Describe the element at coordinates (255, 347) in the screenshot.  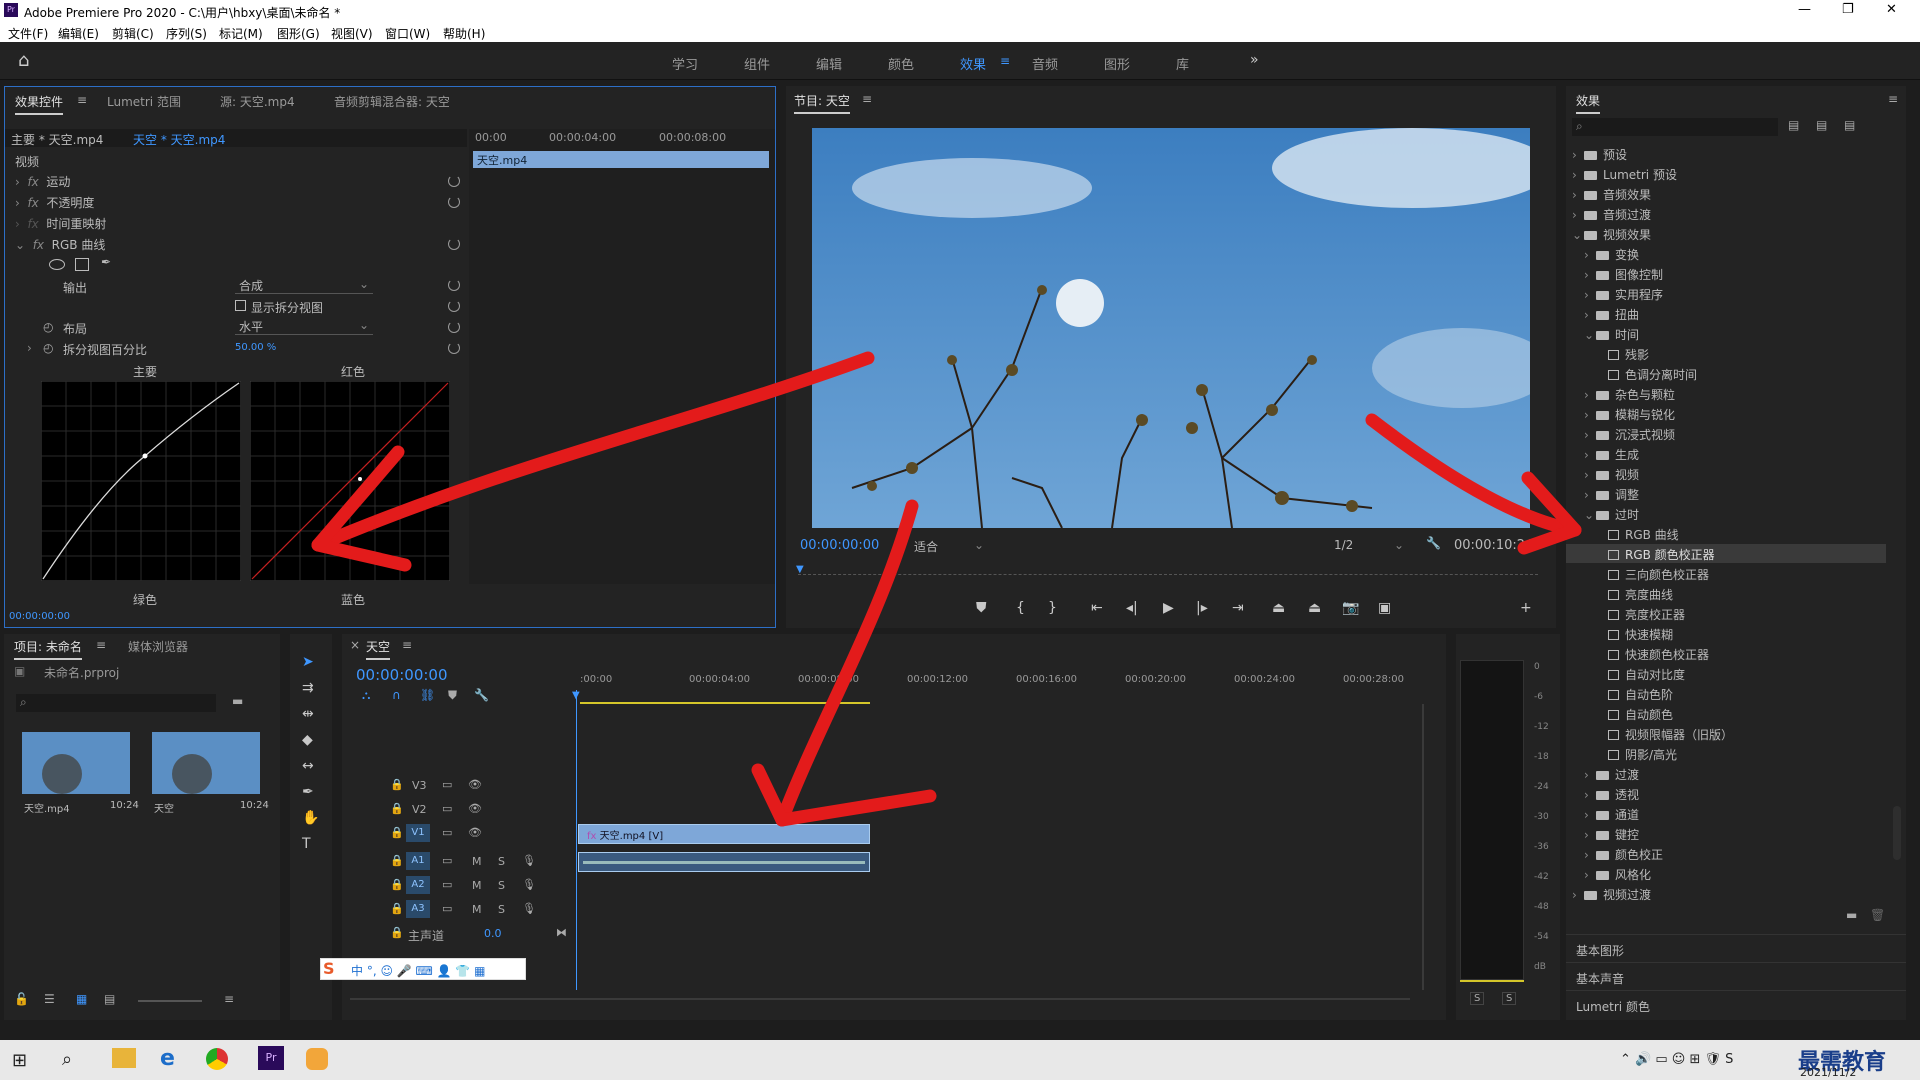
I see `split-percent-value: 50.00 %` at that location.